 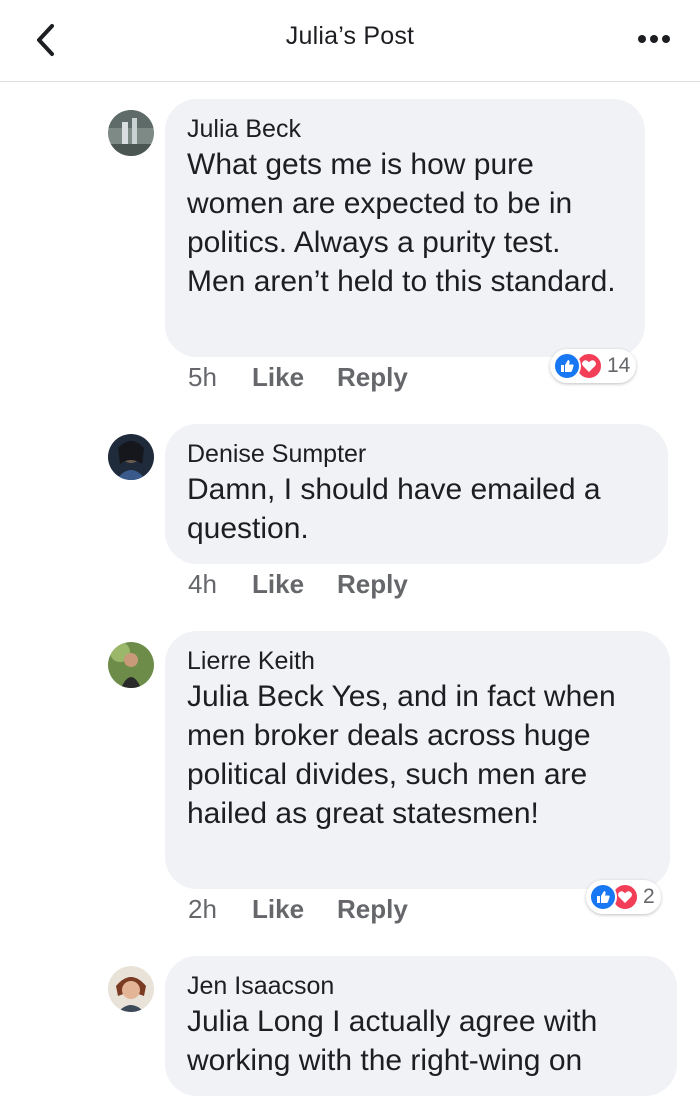 What do you see at coordinates (421, 986) in the screenshot?
I see `comment-author: Jen Isaacson` at bounding box center [421, 986].